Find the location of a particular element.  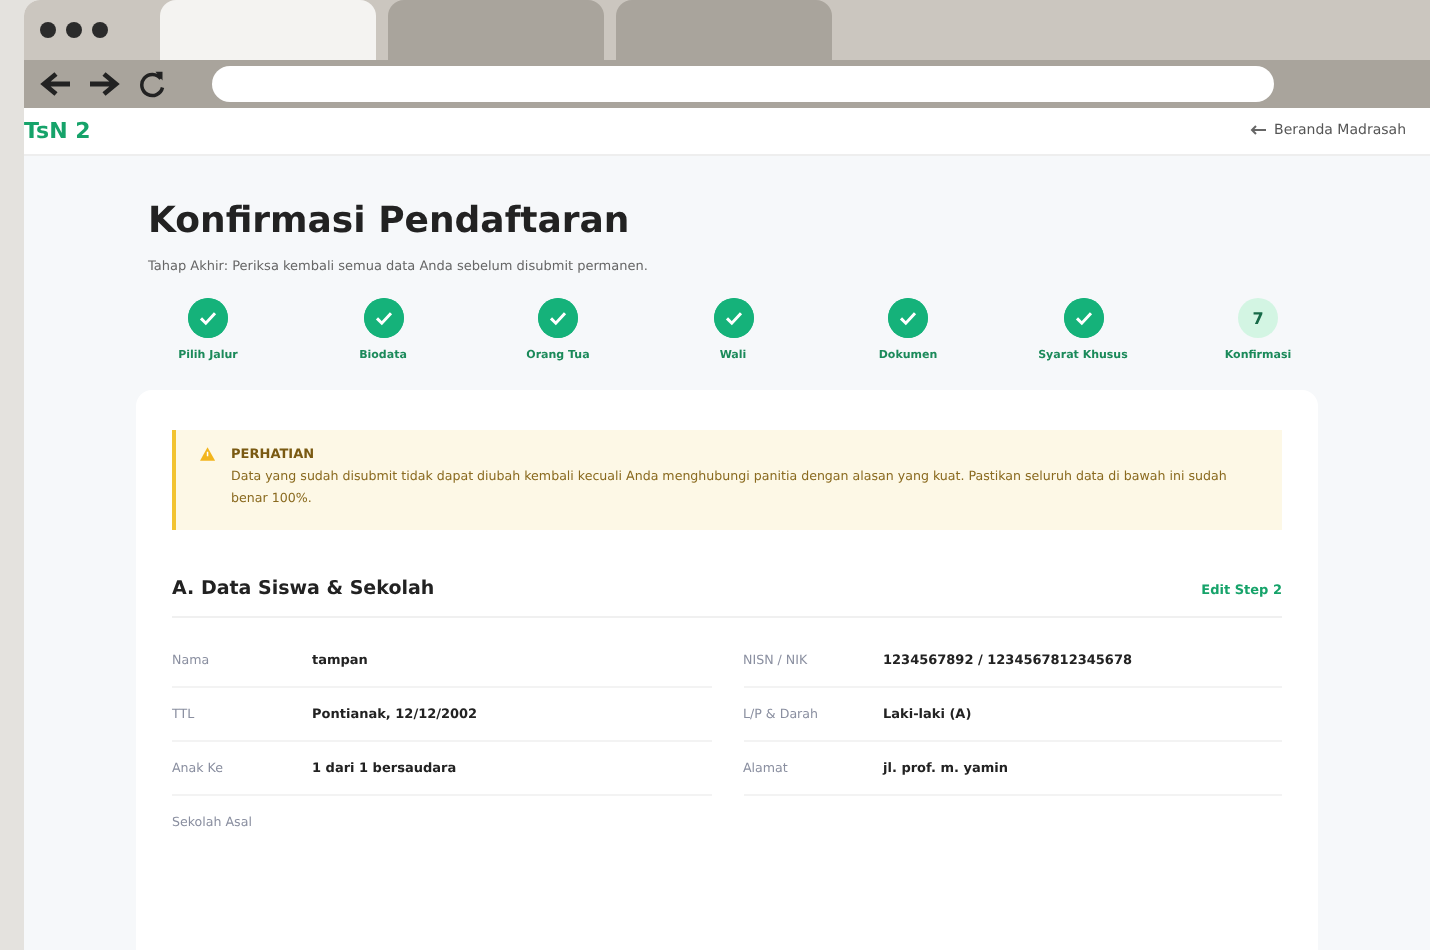

site-logo: TsN 2 is located at coordinates (57, 130).